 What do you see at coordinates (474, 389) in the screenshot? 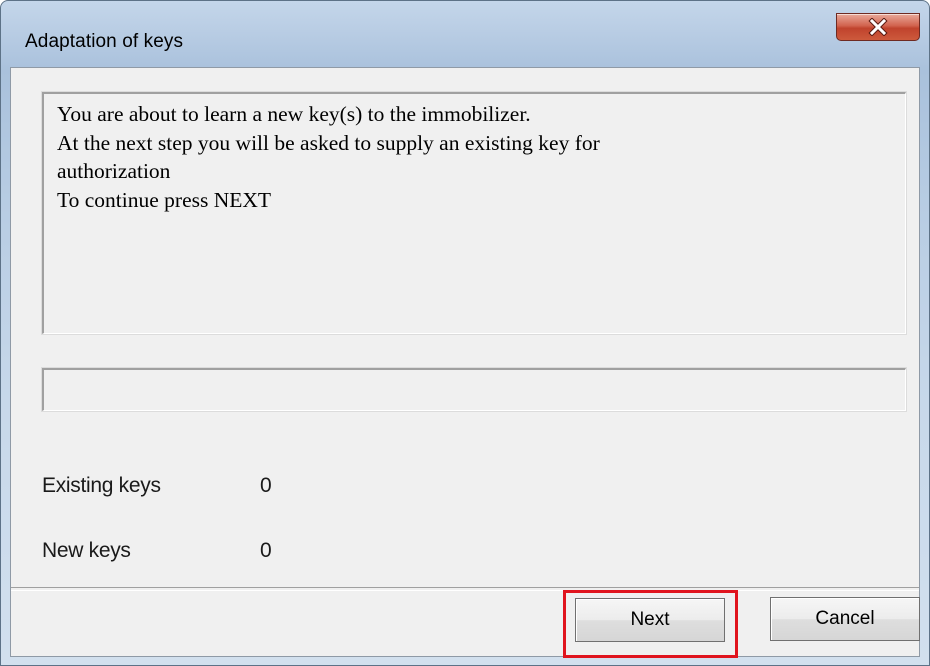
I see `progress-bar` at bounding box center [474, 389].